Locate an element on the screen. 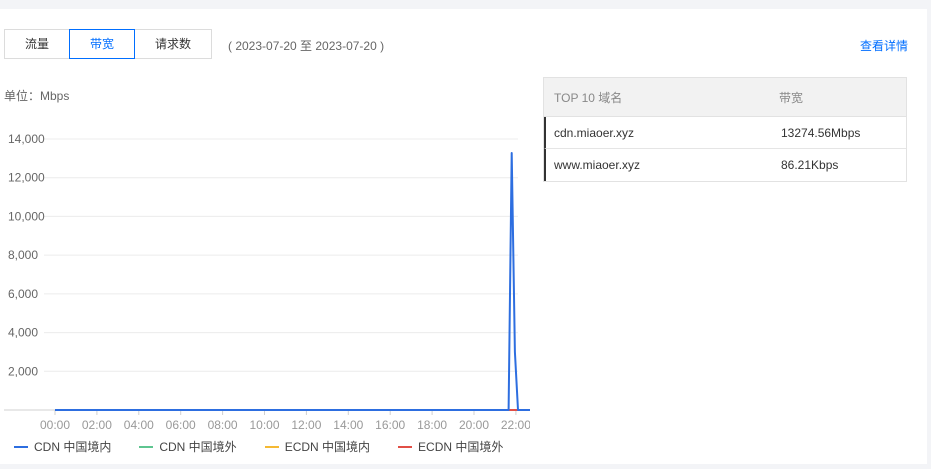  tab-requests: 请求数 is located at coordinates (173, 44).